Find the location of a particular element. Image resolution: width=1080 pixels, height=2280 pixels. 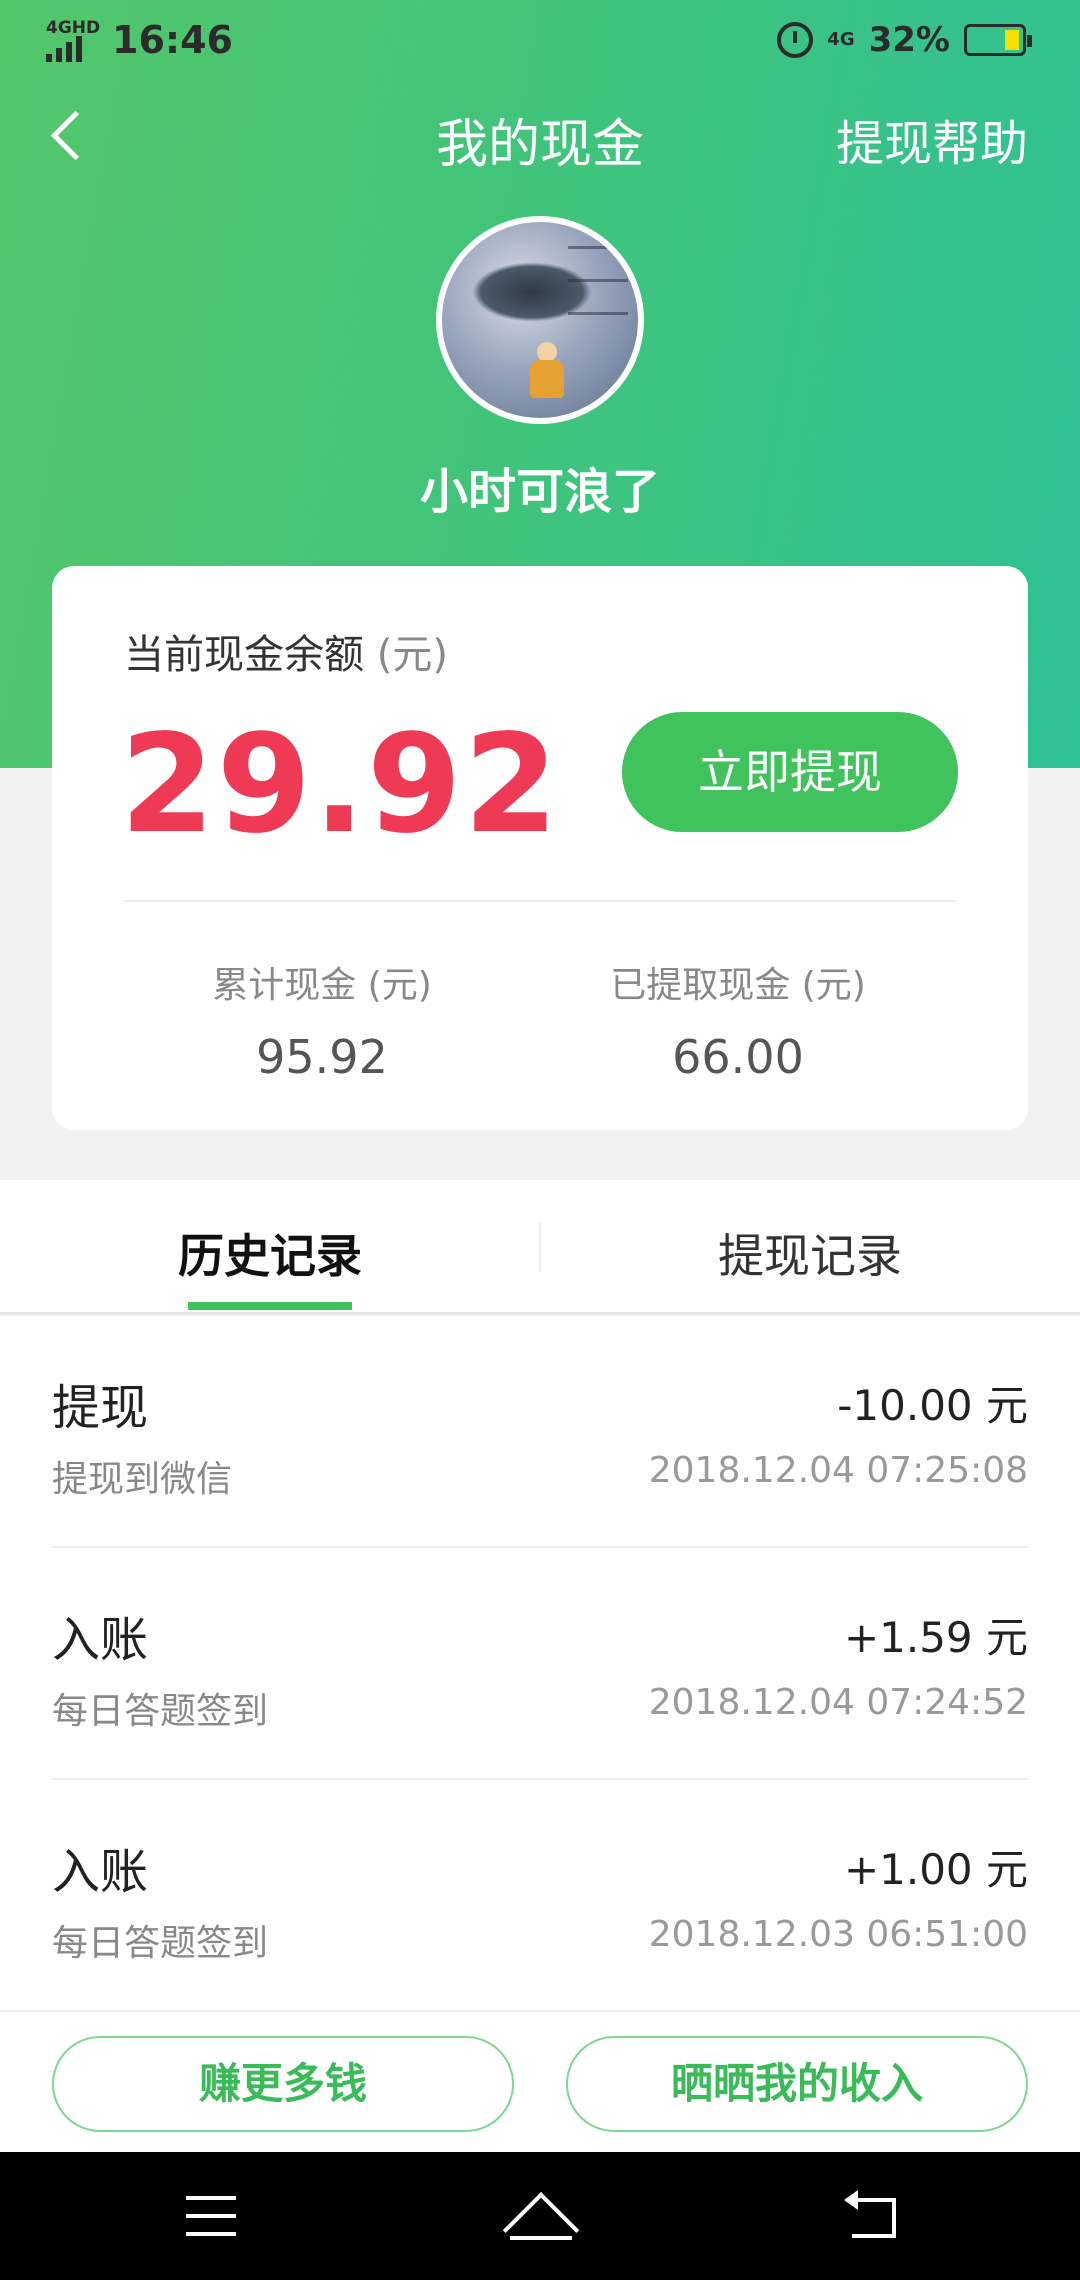

list-item: 入账 +1.59 元 每日答题签到 2018.12.04 07:24:52 is located at coordinates (540, 1664).